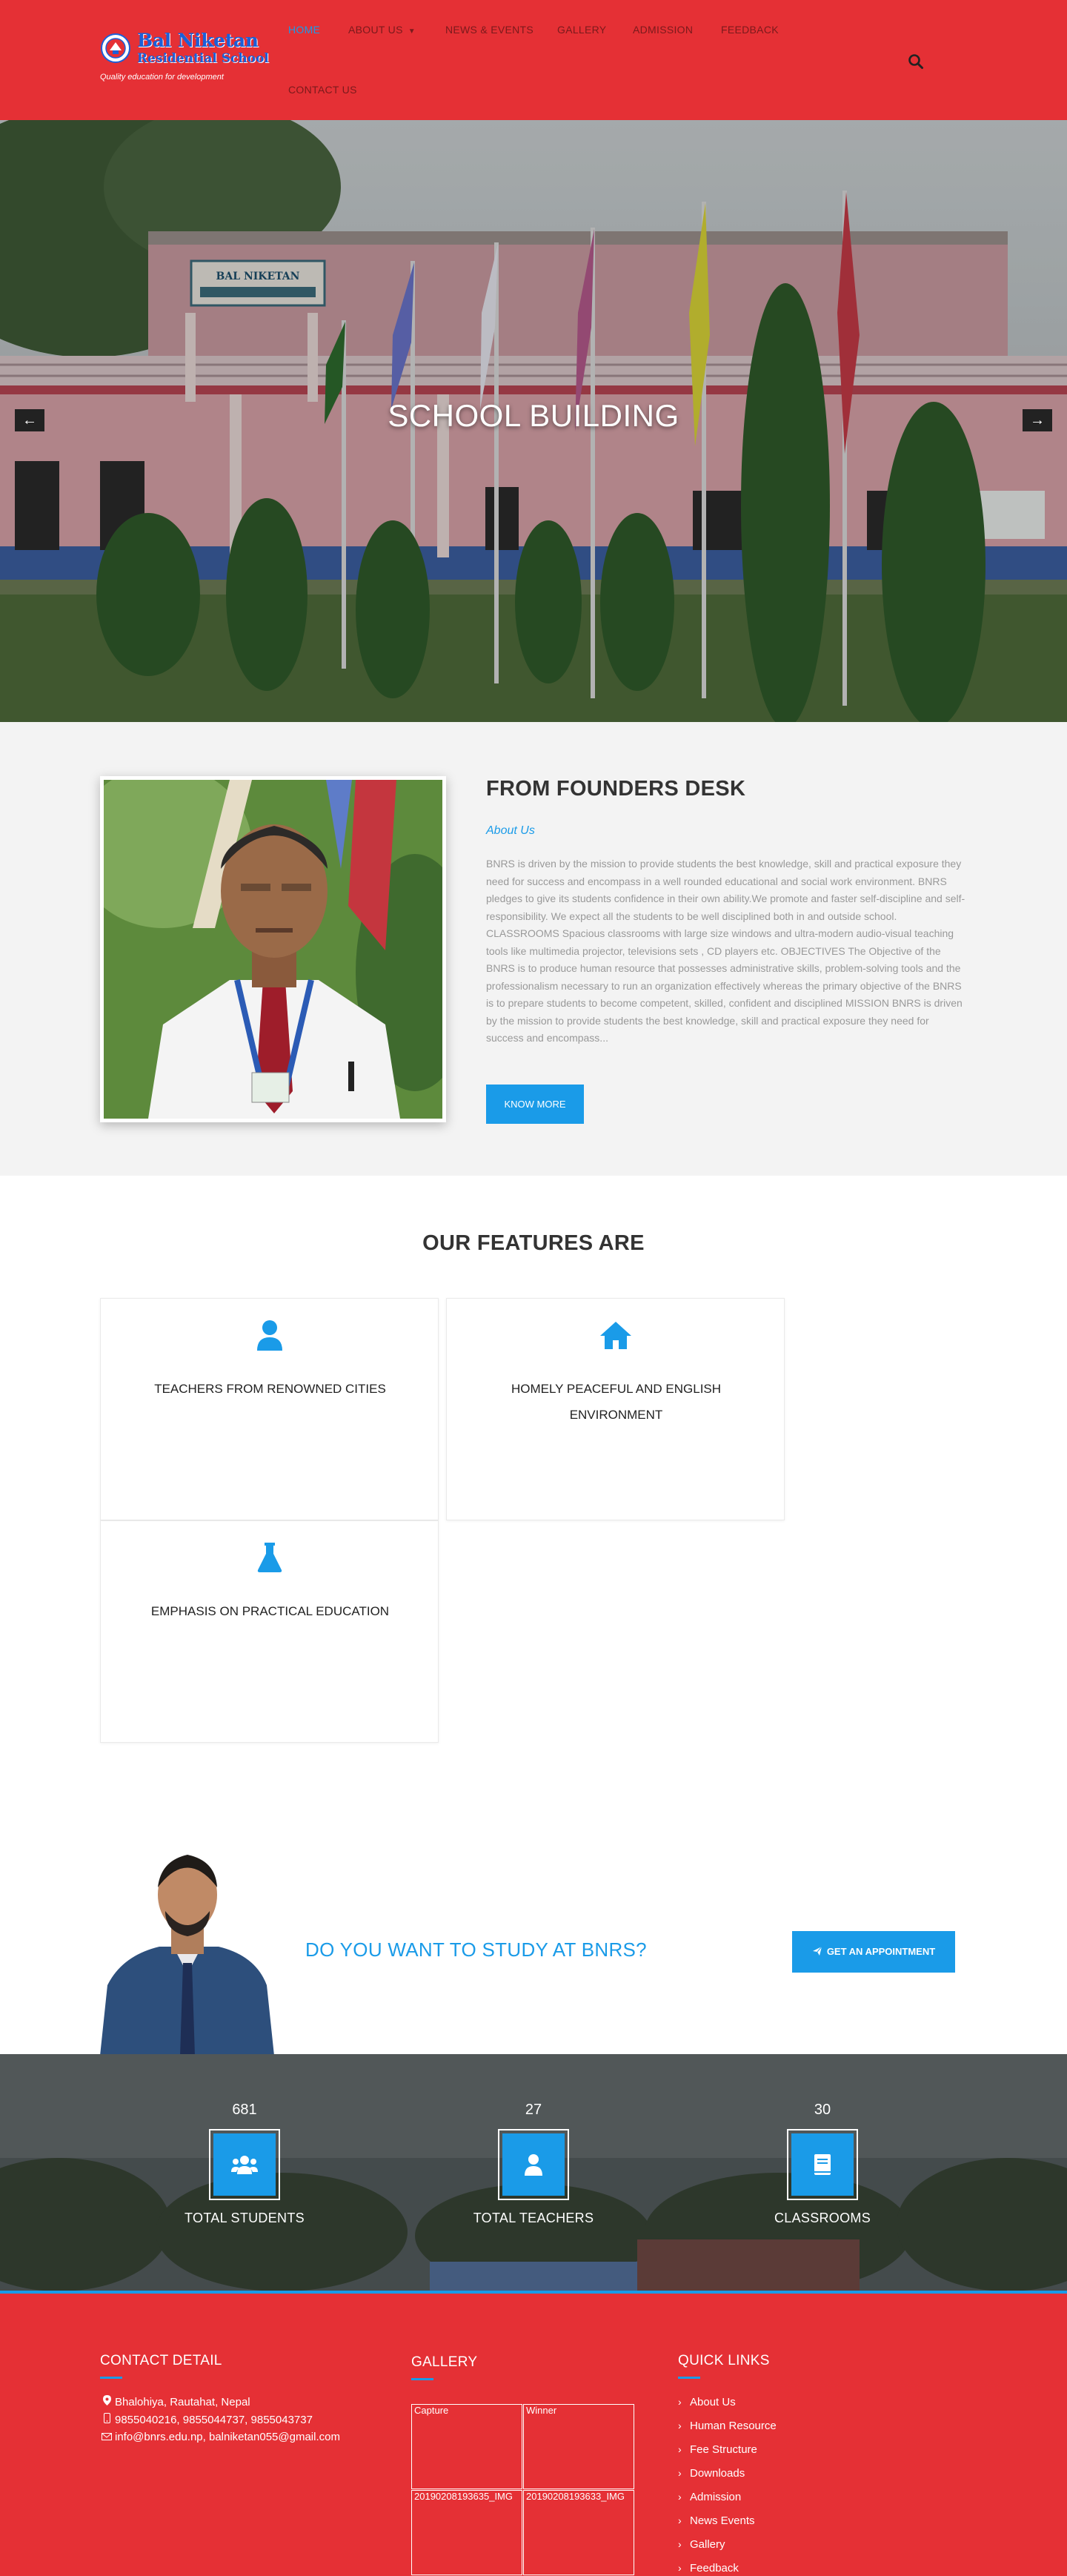  Describe the element at coordinates (466, 2446) in the screenshot. I see `gallery-thumbnail: Capture` at that location.